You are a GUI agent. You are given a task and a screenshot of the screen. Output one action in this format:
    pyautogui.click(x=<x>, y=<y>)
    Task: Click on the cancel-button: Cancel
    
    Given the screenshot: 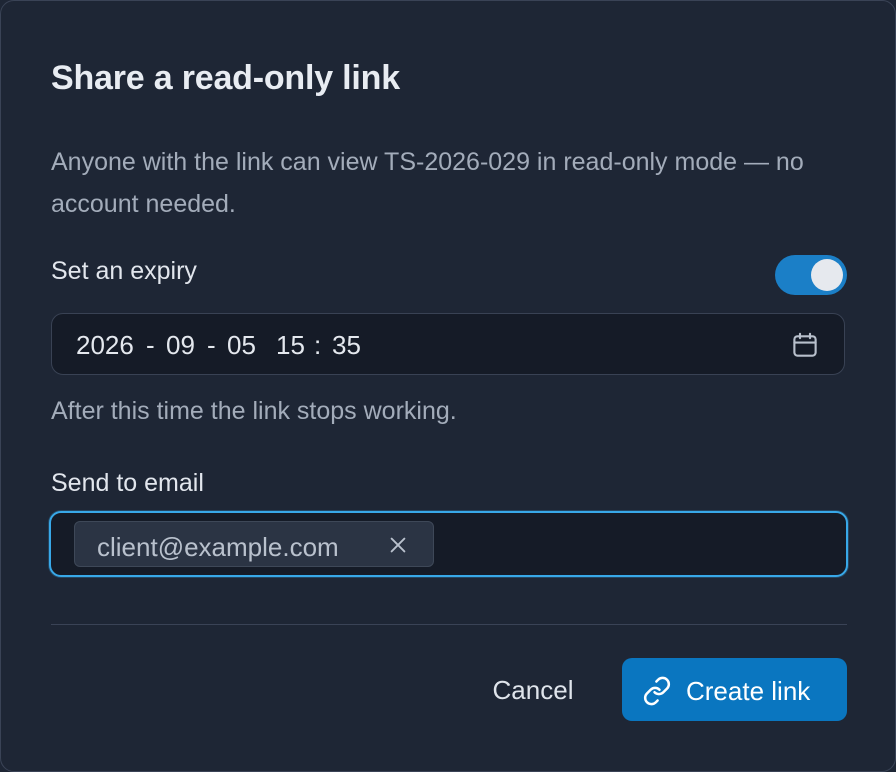 What is the action you would take?
    pyautogui.click(x=533, y=690)
    